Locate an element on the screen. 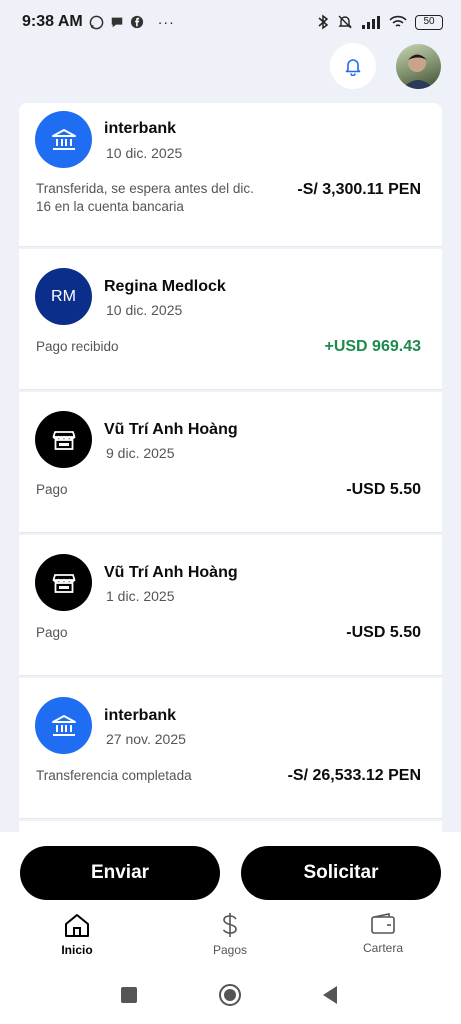 The image size is (461, 1024). home-circle-icon is located at coordinates (230, 995).